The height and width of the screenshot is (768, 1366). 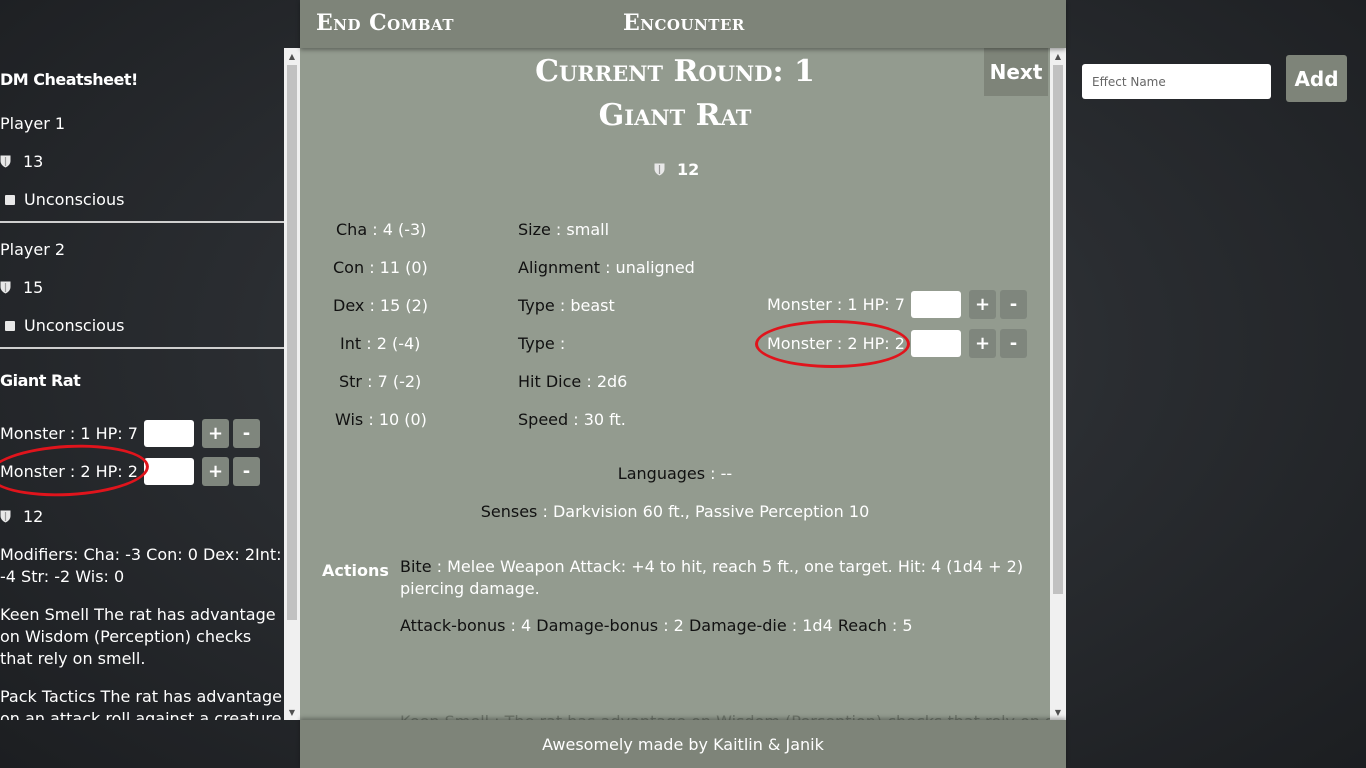 What do you see at coordinates (836, 304) in the screenshot?
I see `monster-1-label: Monster : 1 HP: 7` at bounding box center [836, 304].